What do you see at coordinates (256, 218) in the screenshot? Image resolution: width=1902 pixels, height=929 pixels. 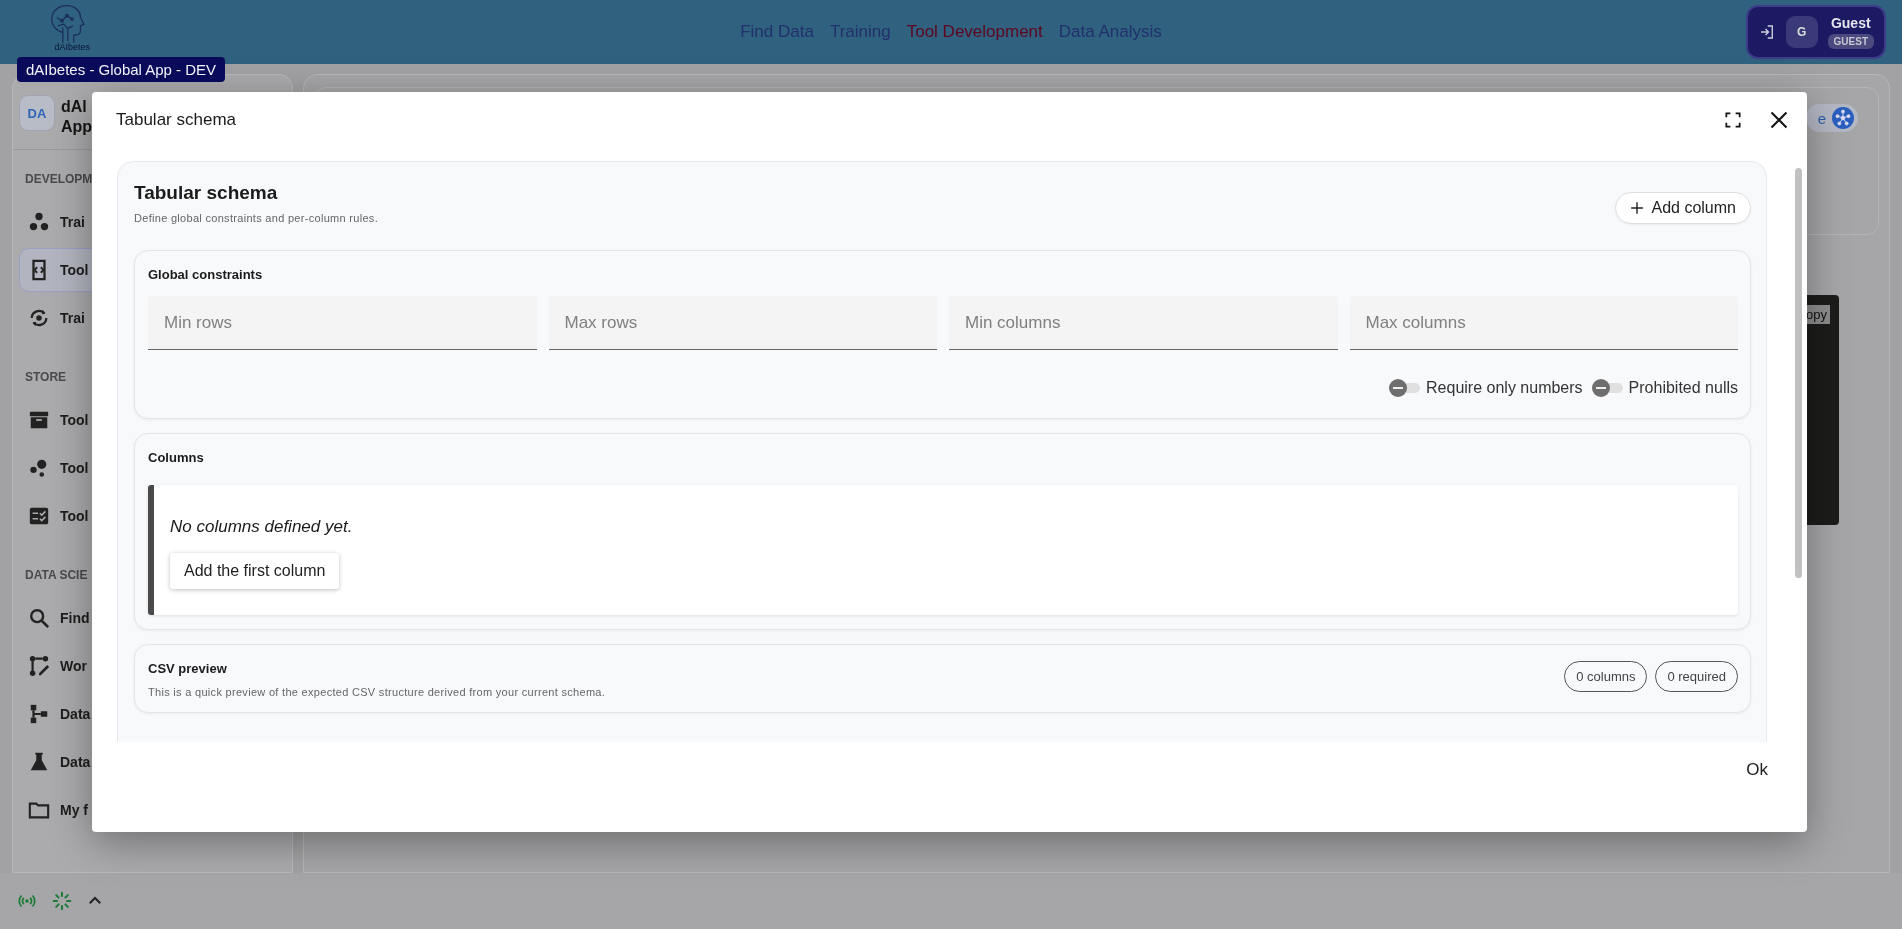 I see `panel-subtitle: Define global constraints and per-column rules.` at bounding box center [256, 218].